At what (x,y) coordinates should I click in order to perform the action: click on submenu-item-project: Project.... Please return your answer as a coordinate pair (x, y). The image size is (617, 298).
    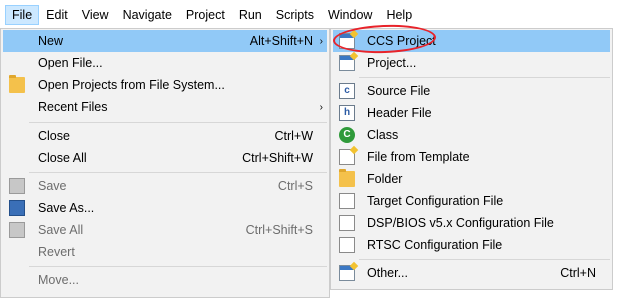
    Looking at the image, I should click on (471, 62).